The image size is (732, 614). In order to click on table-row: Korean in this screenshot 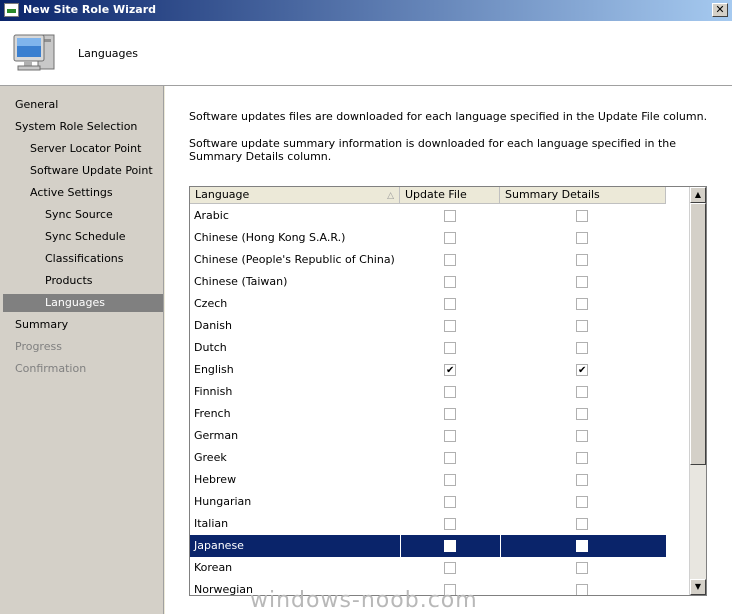, I will do `click(428, 568)`.